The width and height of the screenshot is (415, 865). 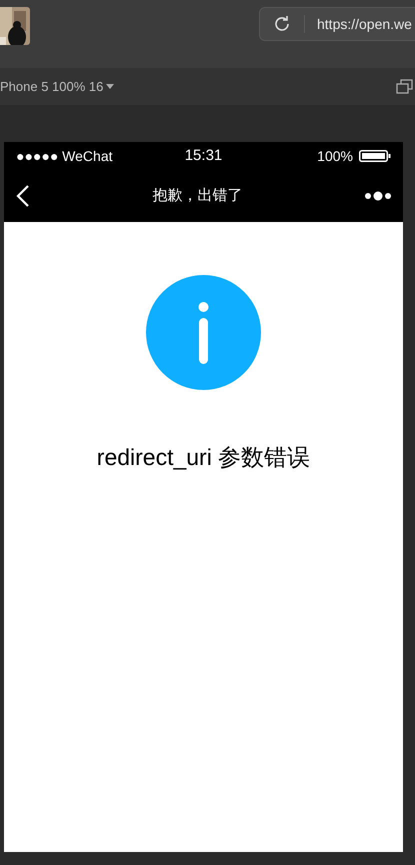 What do you see at coordinates (203, 156) in the screenshot?
I see `time-text: 15:31` at bounding box center [203, 156].